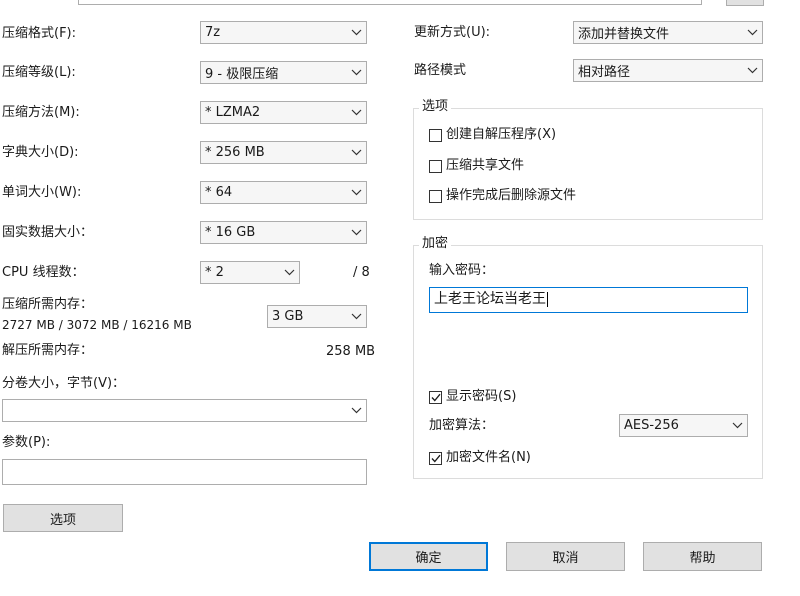  I want to click on encrypt-names-checkbox: 加密文件名(N), so click(480, 458).